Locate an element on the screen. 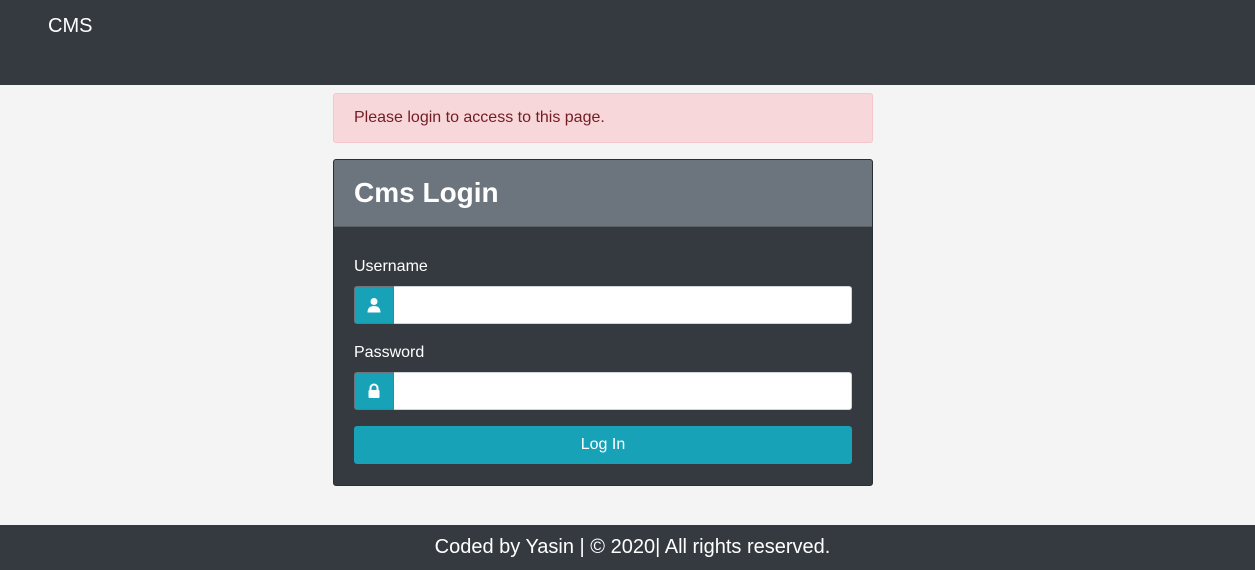 This screenshot has height=570, width=1255. user-icon-glyph is located at coordinates (374, 305).